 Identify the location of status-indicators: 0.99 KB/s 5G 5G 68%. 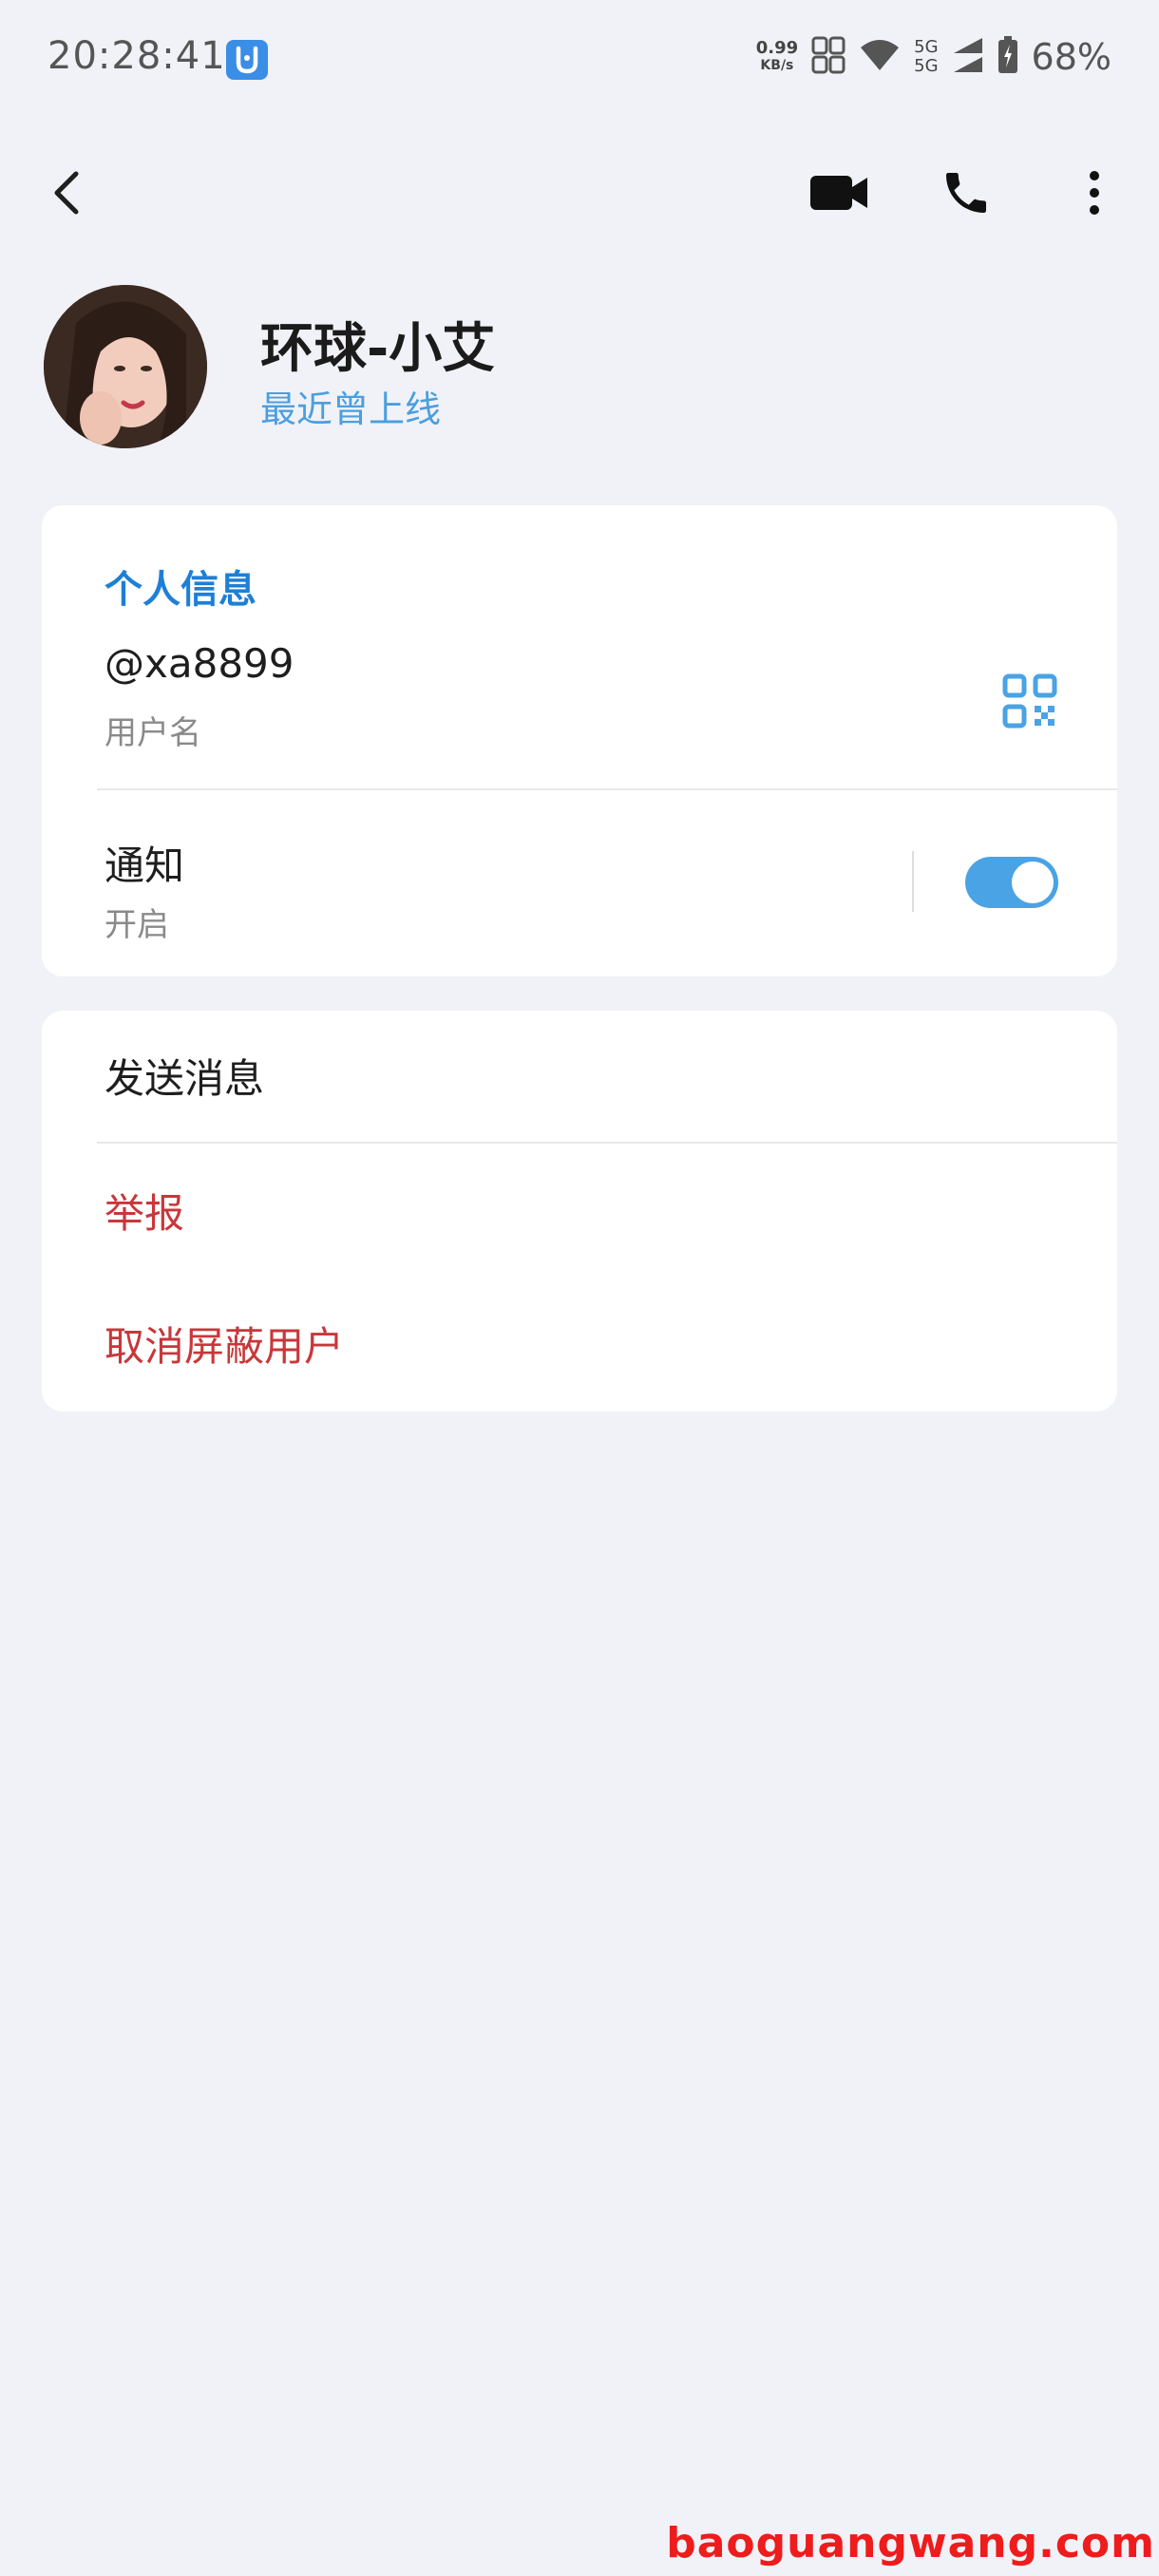
(934, 57).